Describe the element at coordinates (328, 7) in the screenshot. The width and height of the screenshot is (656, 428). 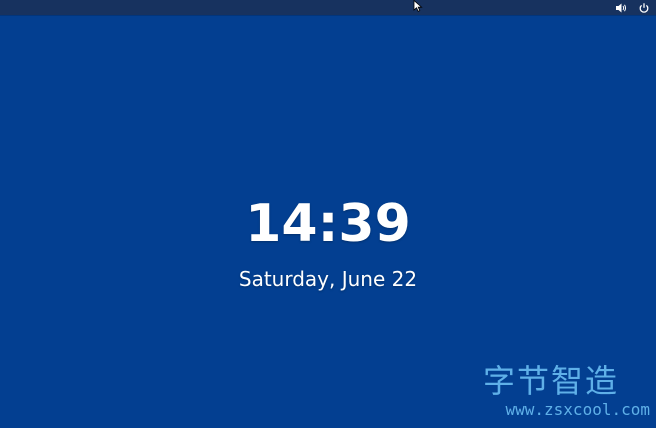
I see `top-bar` at that location.